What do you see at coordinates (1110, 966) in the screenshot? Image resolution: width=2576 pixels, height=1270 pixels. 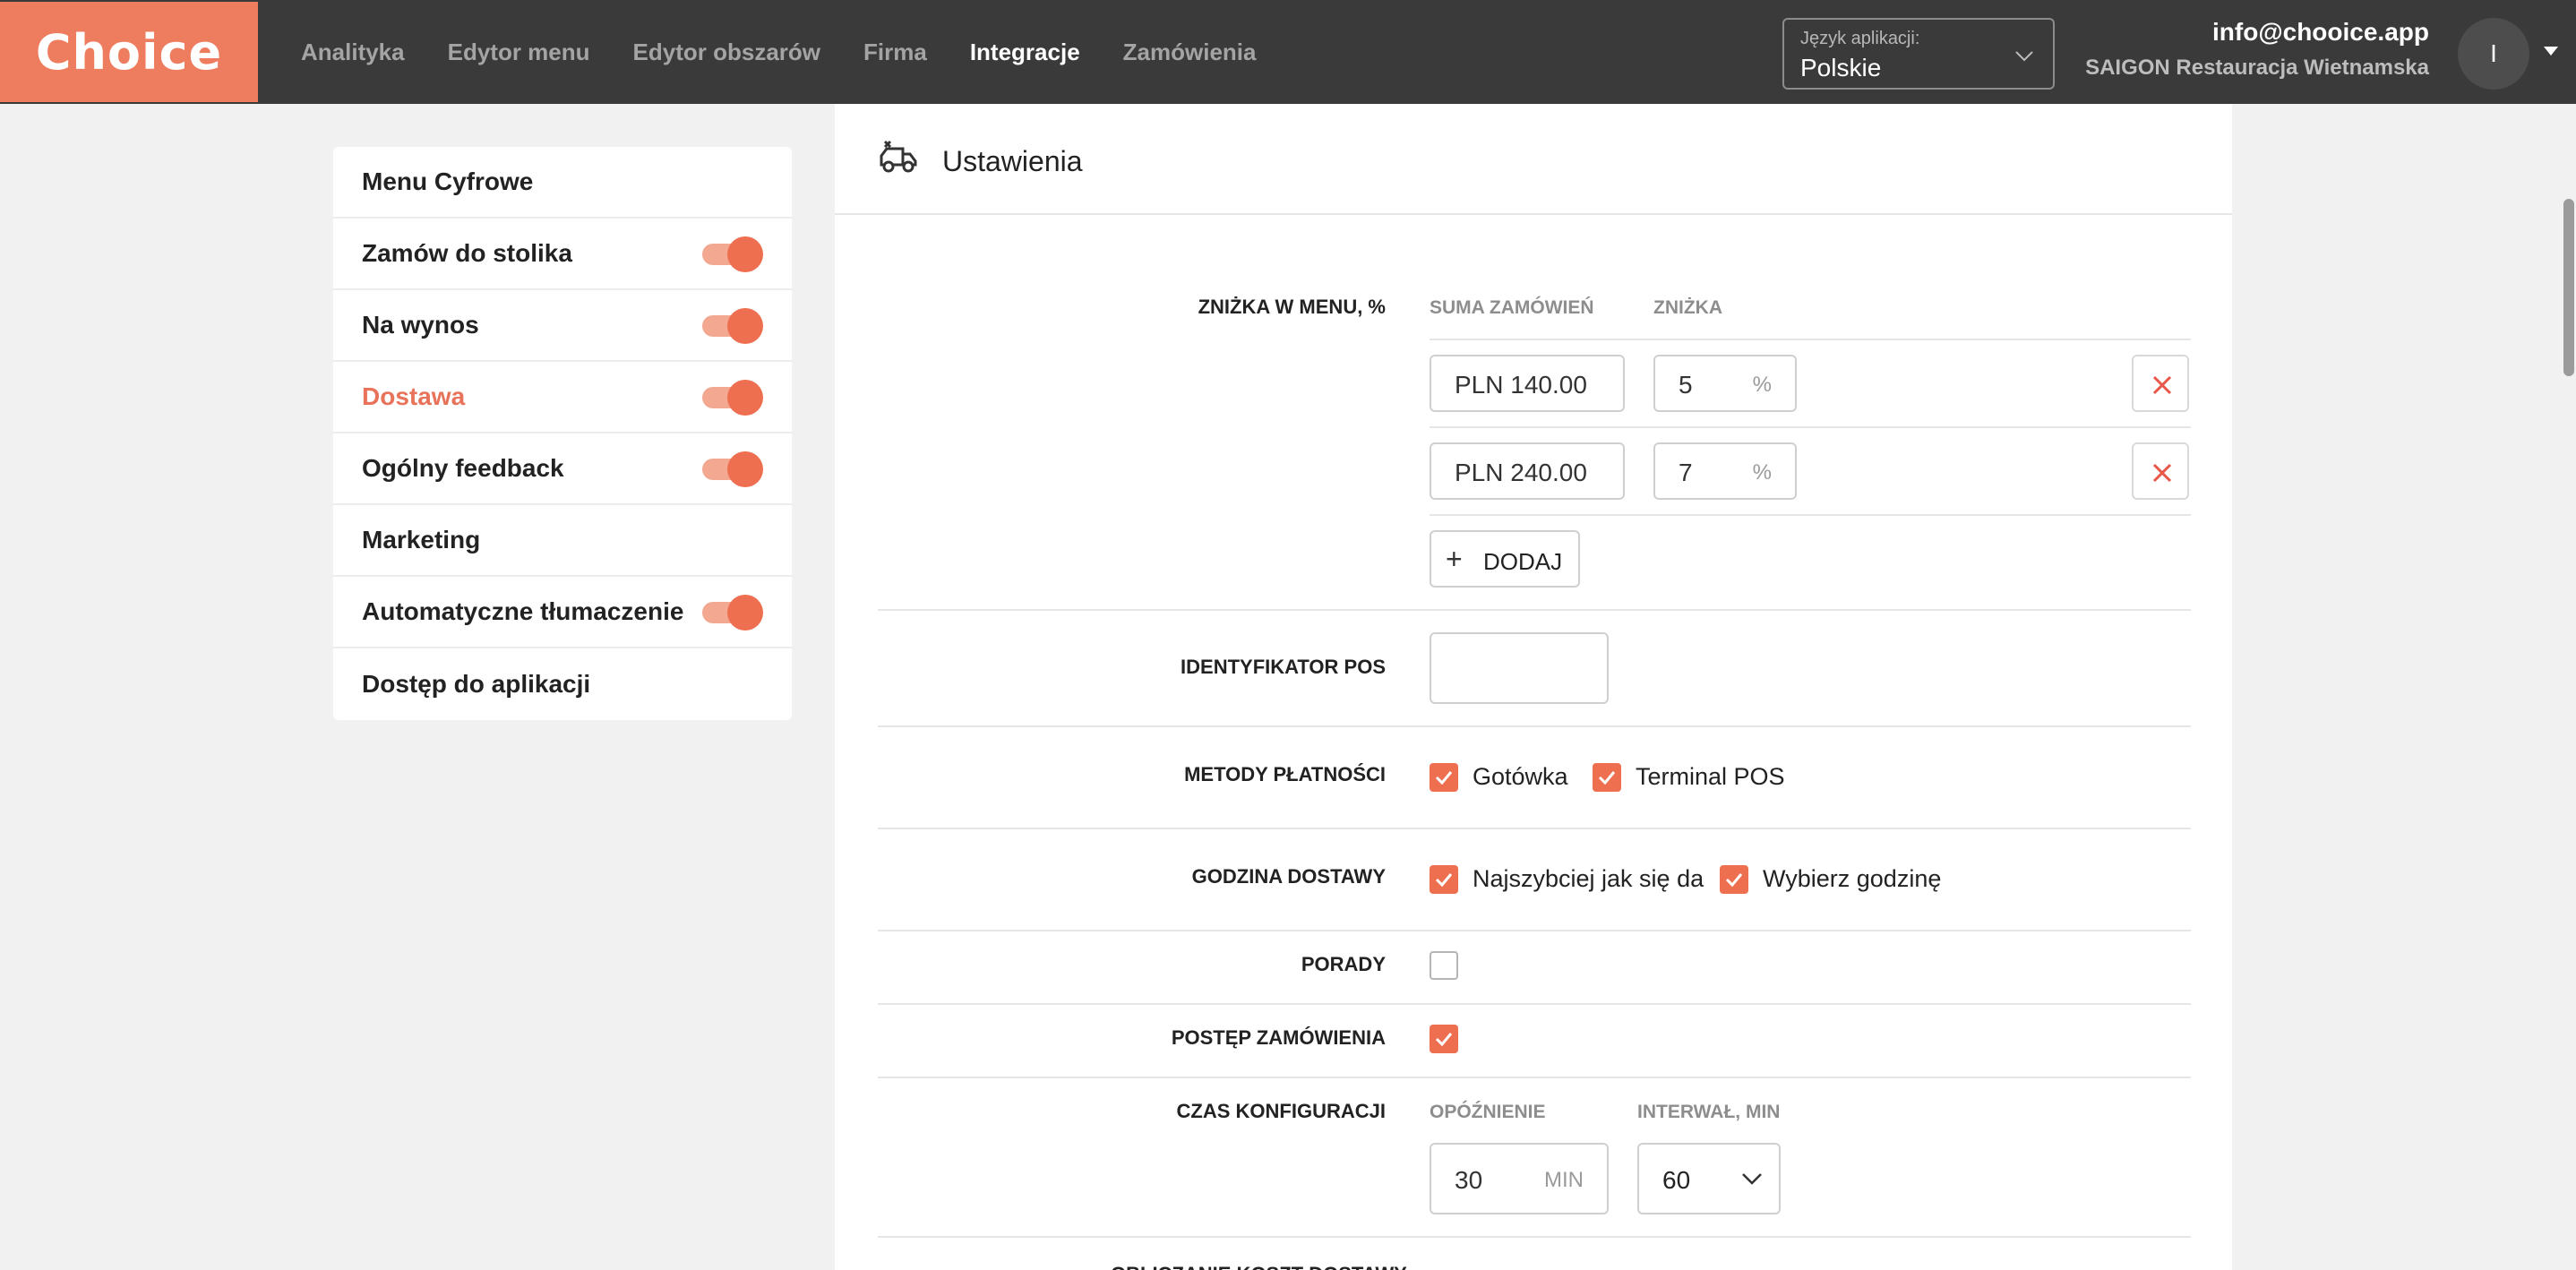 I see `tips-label-cell: PORADY` at bounding box center [1110, 966].